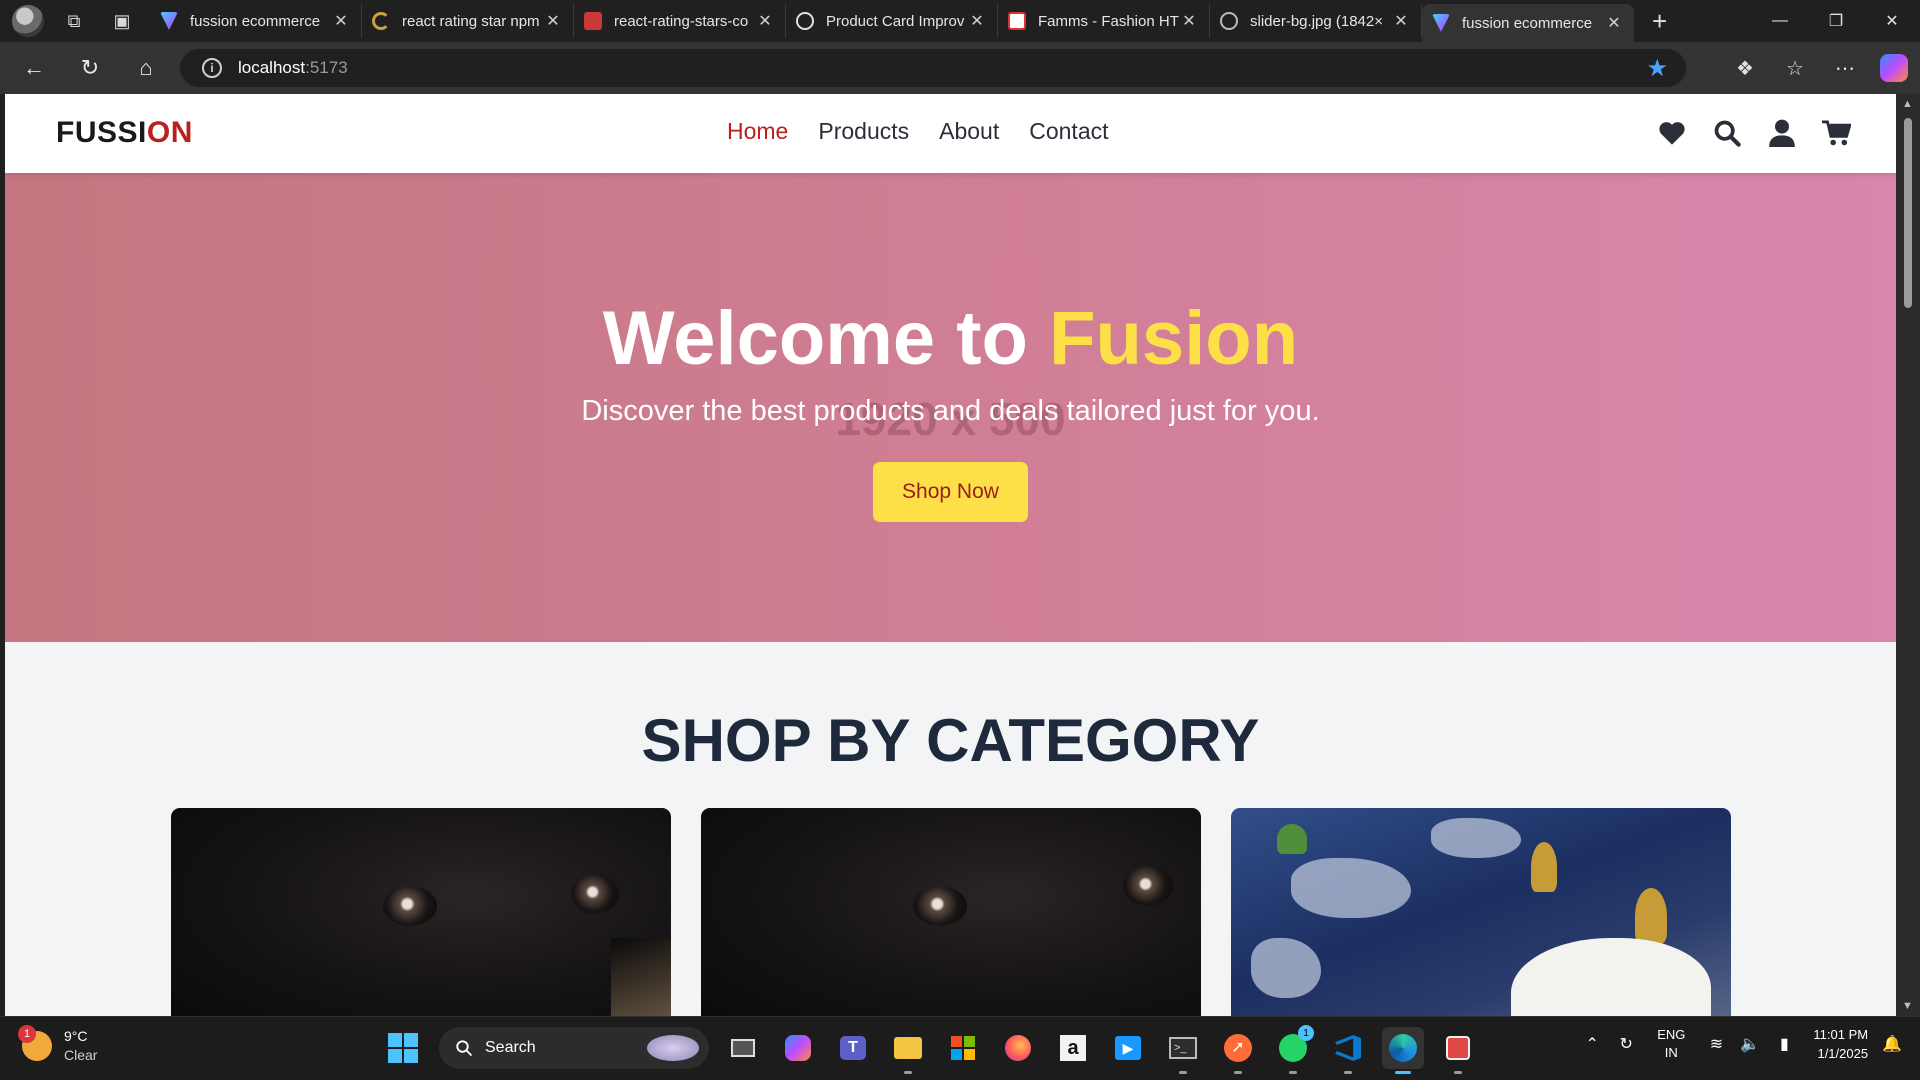 The height and width of the screenshot is (1080, 1920). I want to click on clock: 11:01 PM 1/1/2025, so click(1840, 1044).